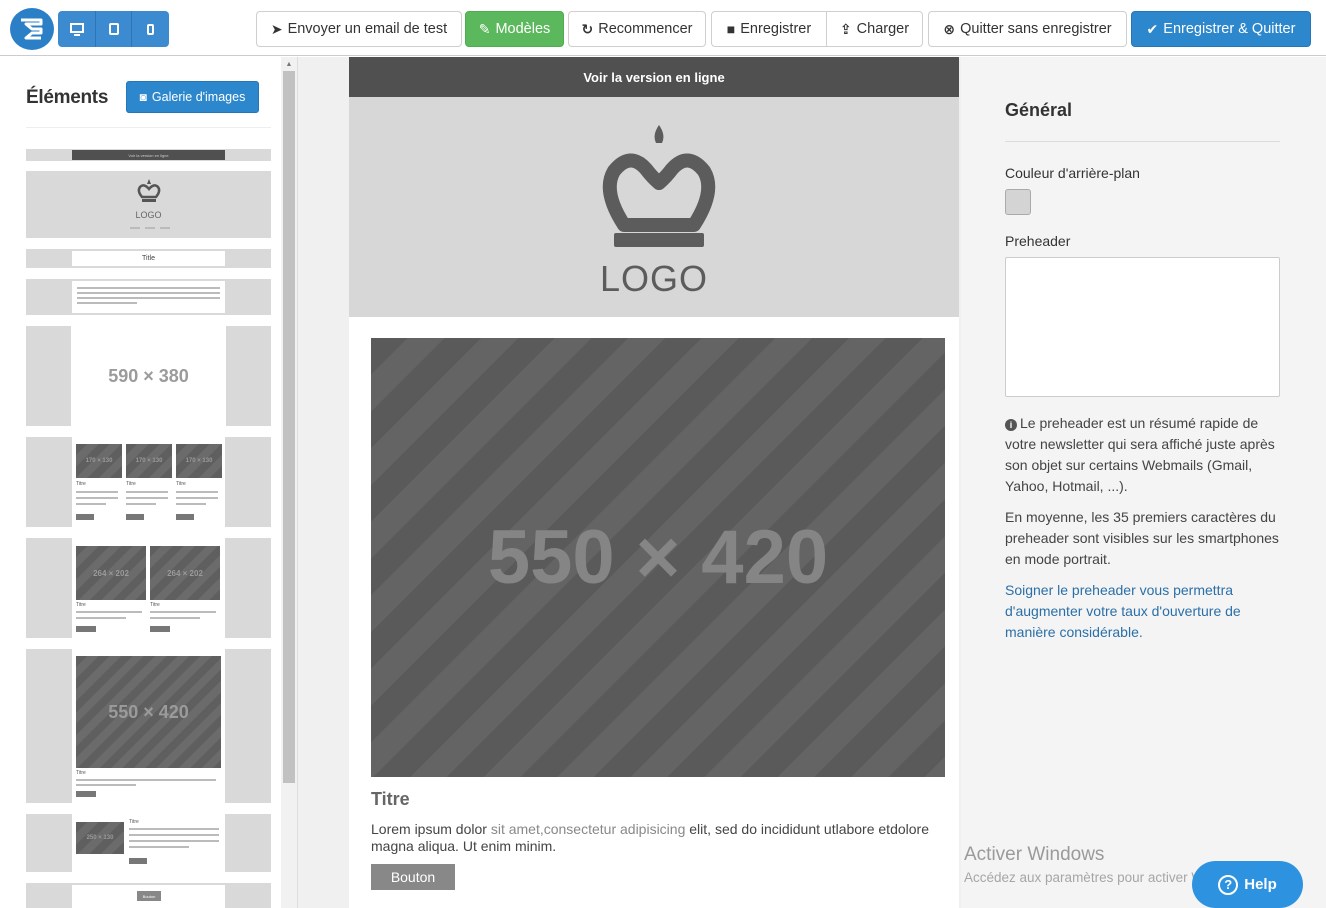  Describe the element at coordinates (949, 29) in the screenshot. I see `times-circle-icon: ⊗` at that location.